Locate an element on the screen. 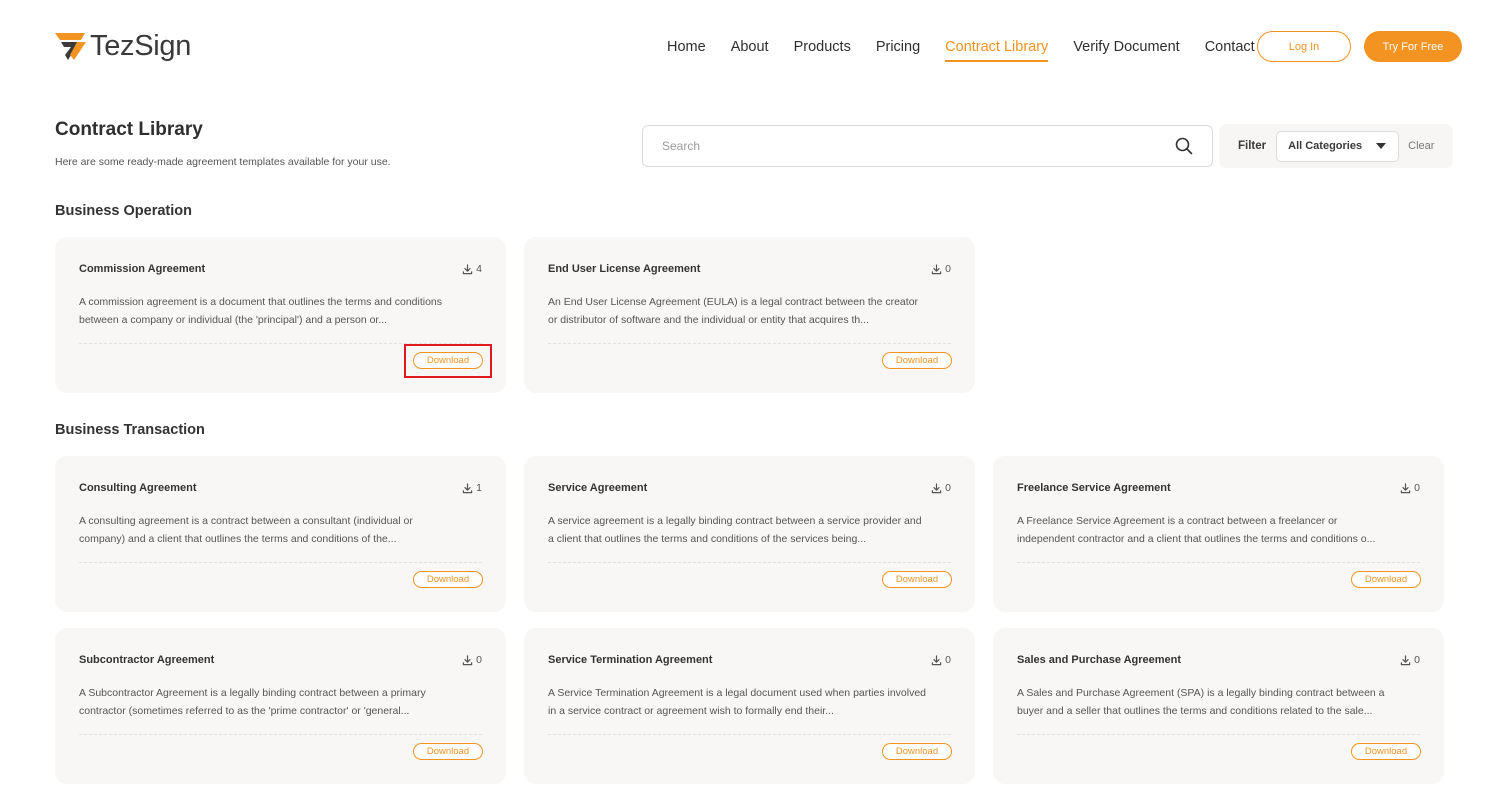 Image resolution: width=1500 pixels, height=808 pixels. card-title: Service Agreement is located at coordinates (598, 488).